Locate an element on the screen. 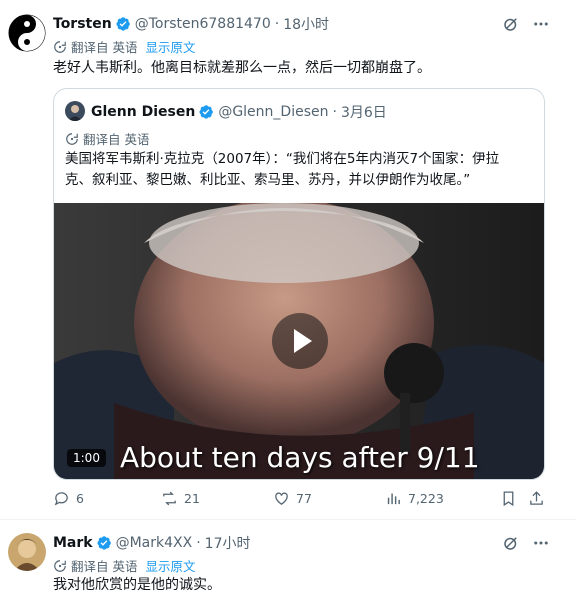  quote-header: Glenn Diesen @Glenn_Diesen · 3月6日 is located at coordinates (239, 112).